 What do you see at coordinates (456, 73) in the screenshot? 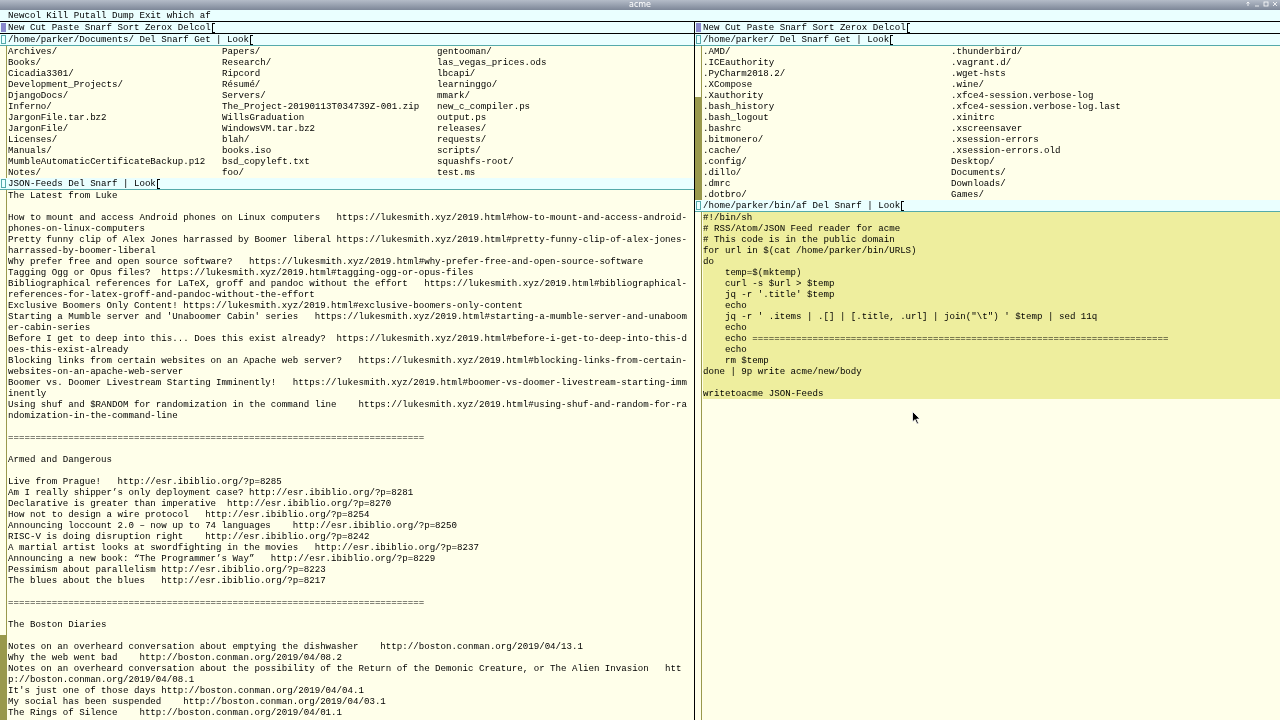
I see `file-entry: lbcapi/` at bounding box center [456, 73].